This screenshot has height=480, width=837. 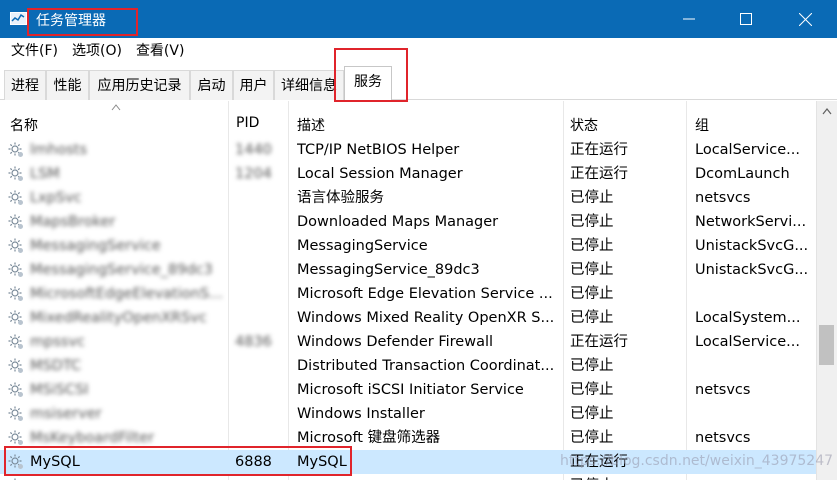 I want to click on service-name, so click(x=127, y=477).